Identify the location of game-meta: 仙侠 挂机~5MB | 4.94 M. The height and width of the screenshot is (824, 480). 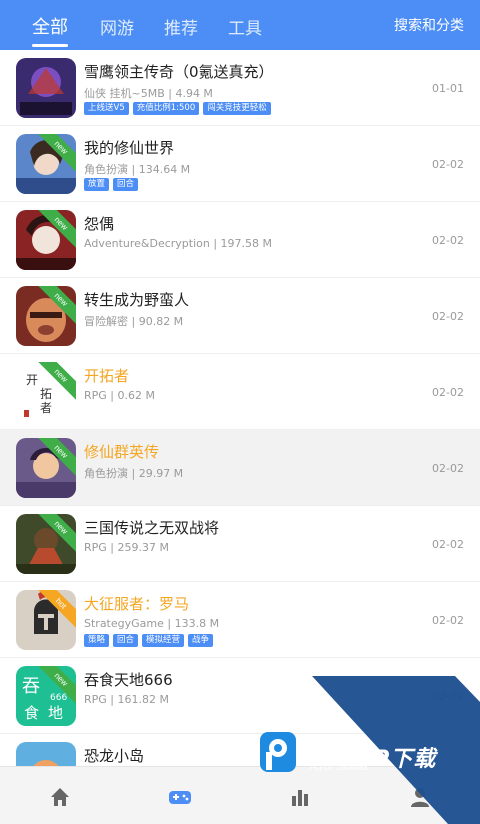
(148, 93).